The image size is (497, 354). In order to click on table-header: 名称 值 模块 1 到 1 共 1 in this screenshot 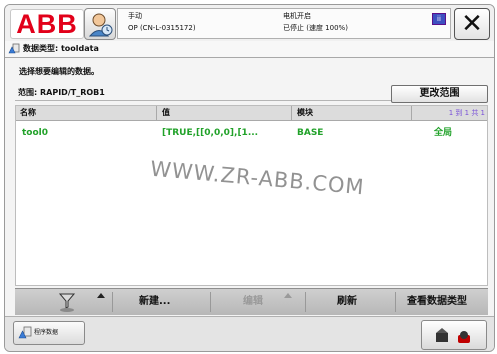, I will do `click(251, 113)`.